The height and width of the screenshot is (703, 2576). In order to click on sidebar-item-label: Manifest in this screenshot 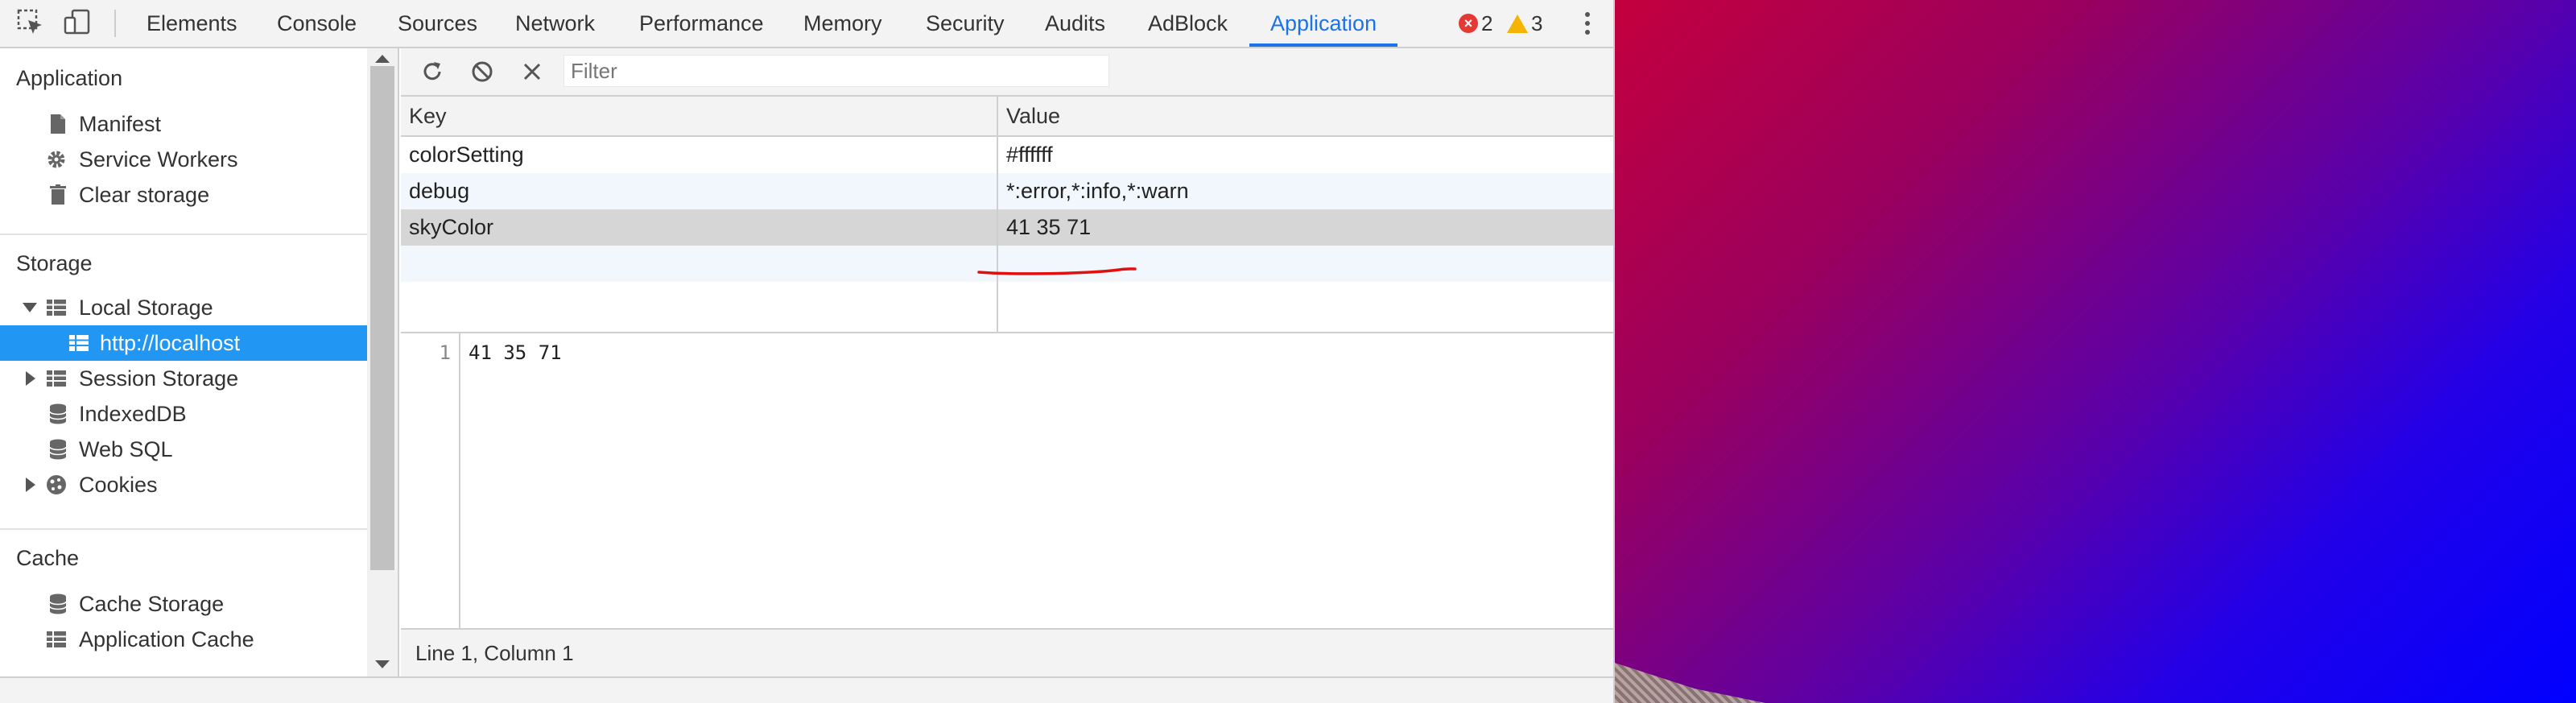, I will do `click(121, 124)`.